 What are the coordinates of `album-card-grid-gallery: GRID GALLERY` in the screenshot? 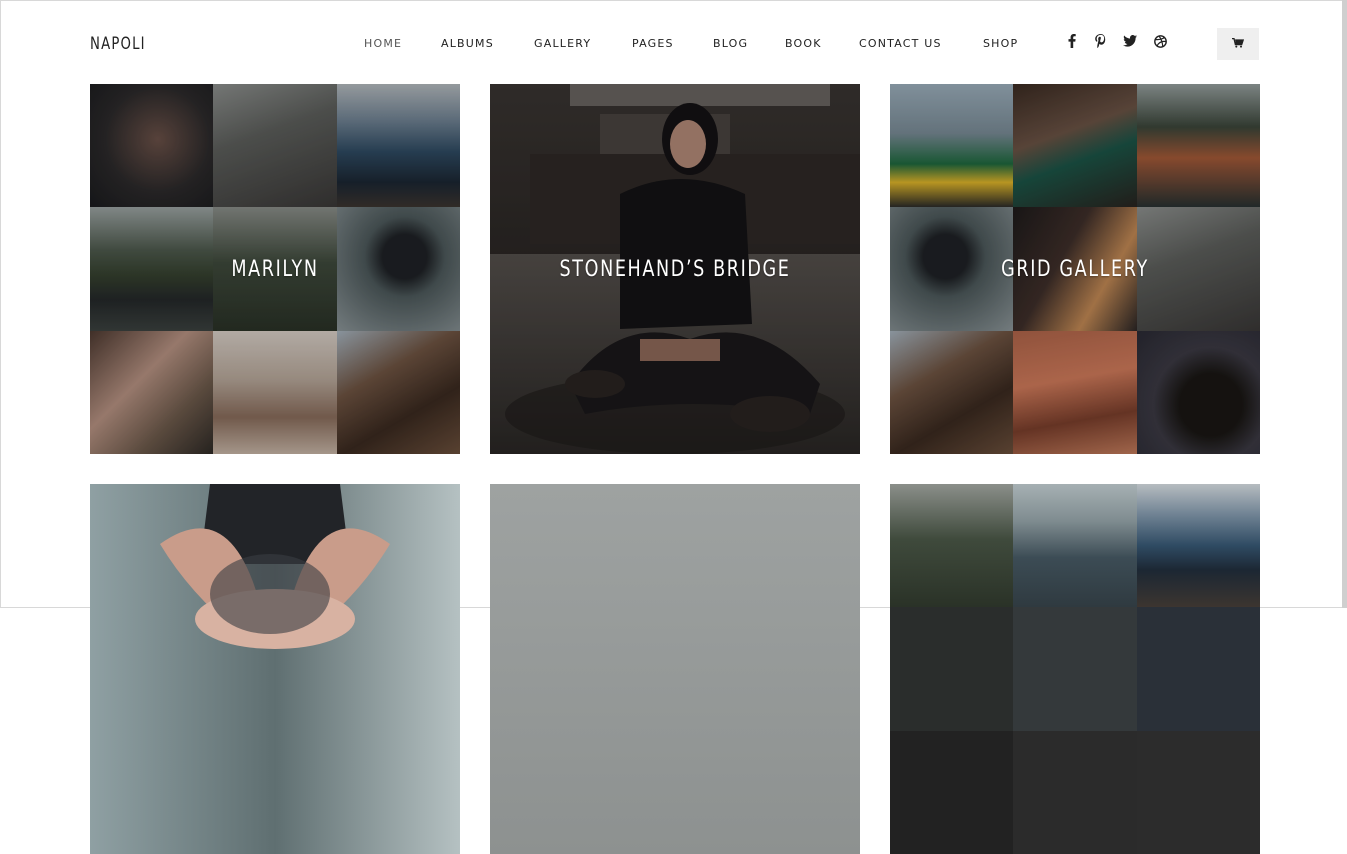 It's located at (1075, 269).